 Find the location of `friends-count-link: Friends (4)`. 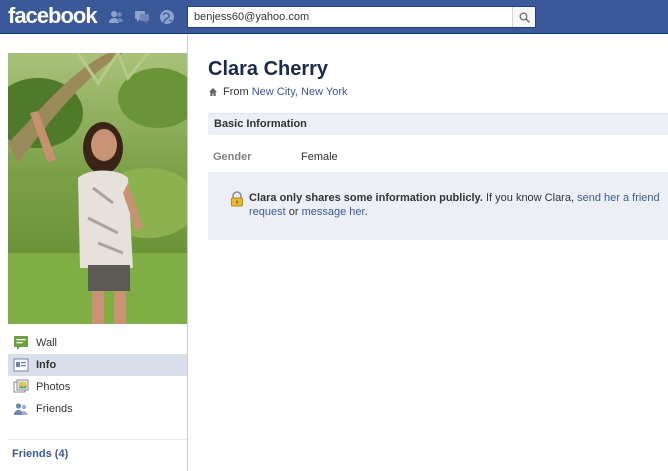

friends-count-link: Friends (4) is located at coordinates (40, 454).